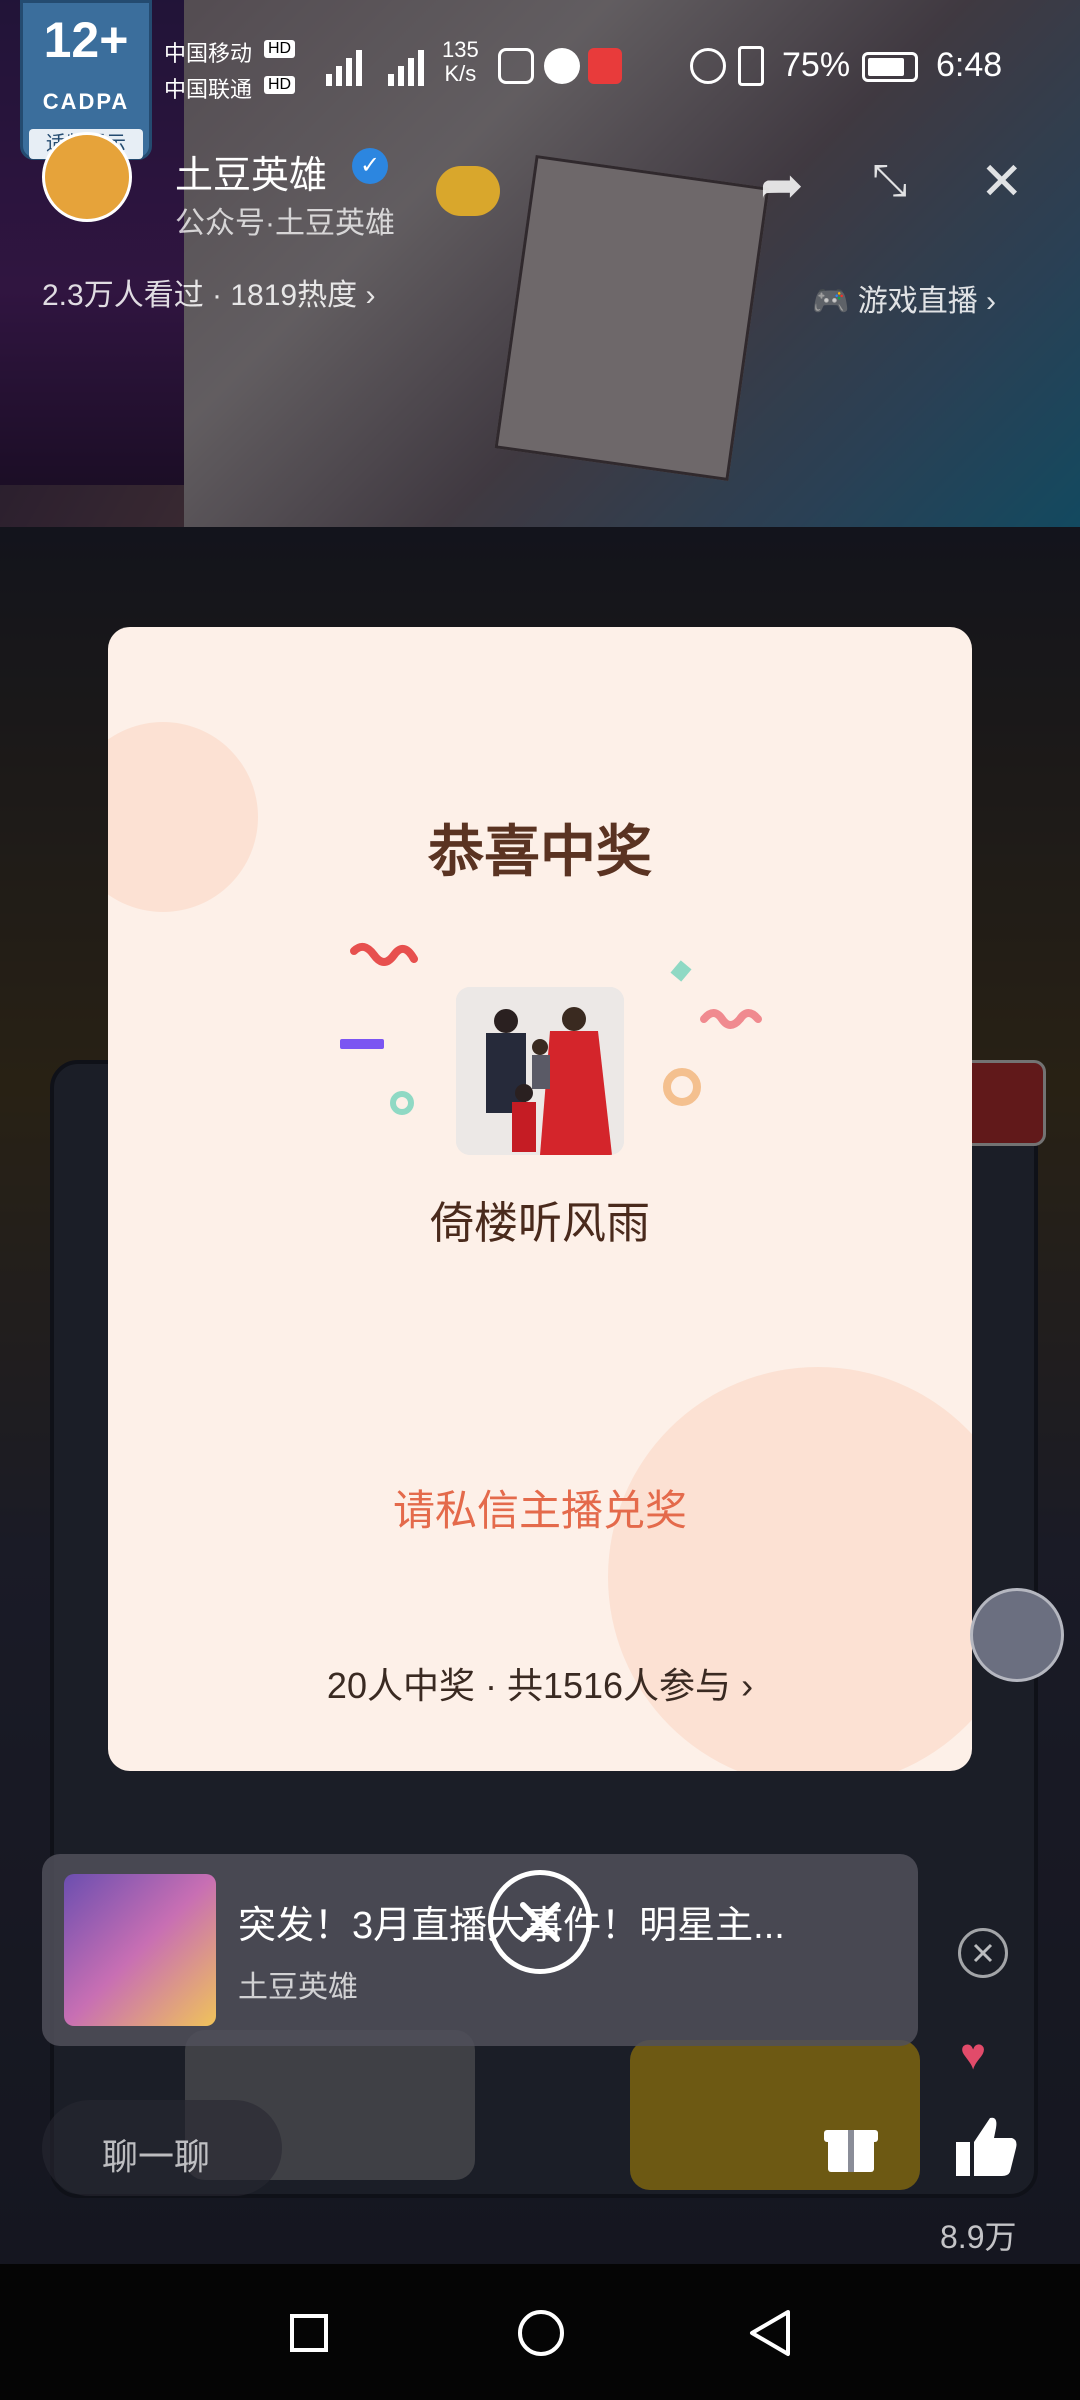 Image resolution: width=1080 pixels, height=2400 pixels. Describe the element at coordinates (280, 85) in the screenshot. I see `hd-badge-2: HD` at that location.